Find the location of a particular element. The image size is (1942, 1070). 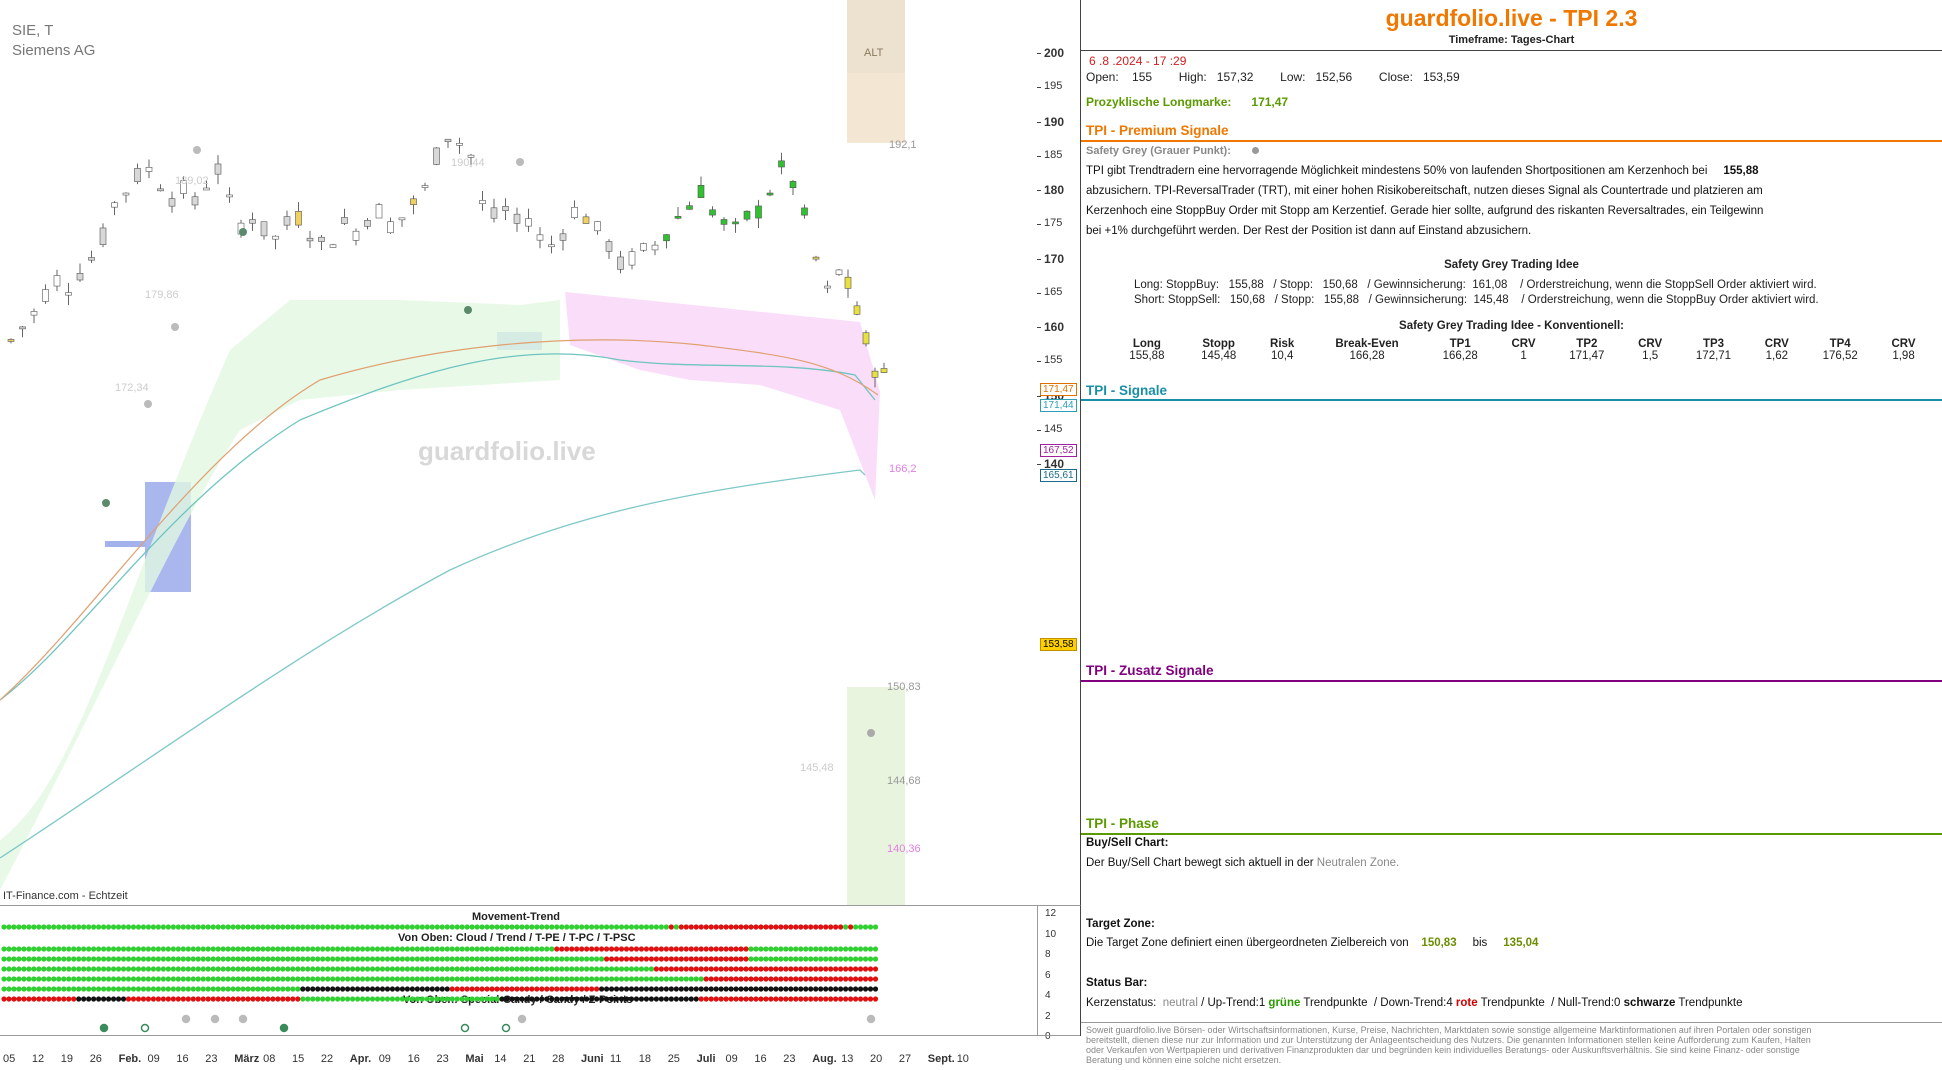

konv-value-1: 145,48 is located at coordinates (1219, 356).